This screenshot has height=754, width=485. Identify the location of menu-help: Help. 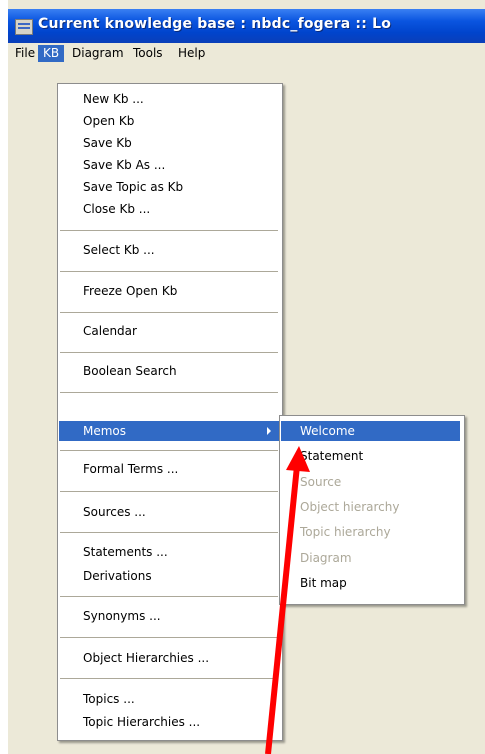
(191, 53).